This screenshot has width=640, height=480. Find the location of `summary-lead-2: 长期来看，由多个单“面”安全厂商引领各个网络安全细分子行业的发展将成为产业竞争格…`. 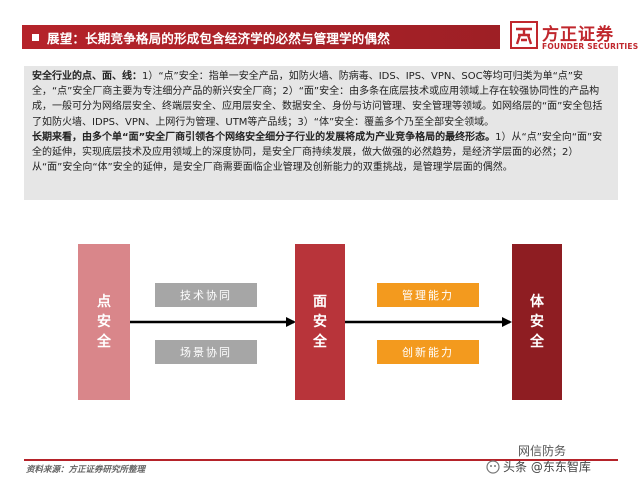

summary-lead-2: 长期来看，由多个单“面”安全厂商引领各个网络安全细分子行业的发展将成为产业竞争格… is located at coordinates (264, 137).